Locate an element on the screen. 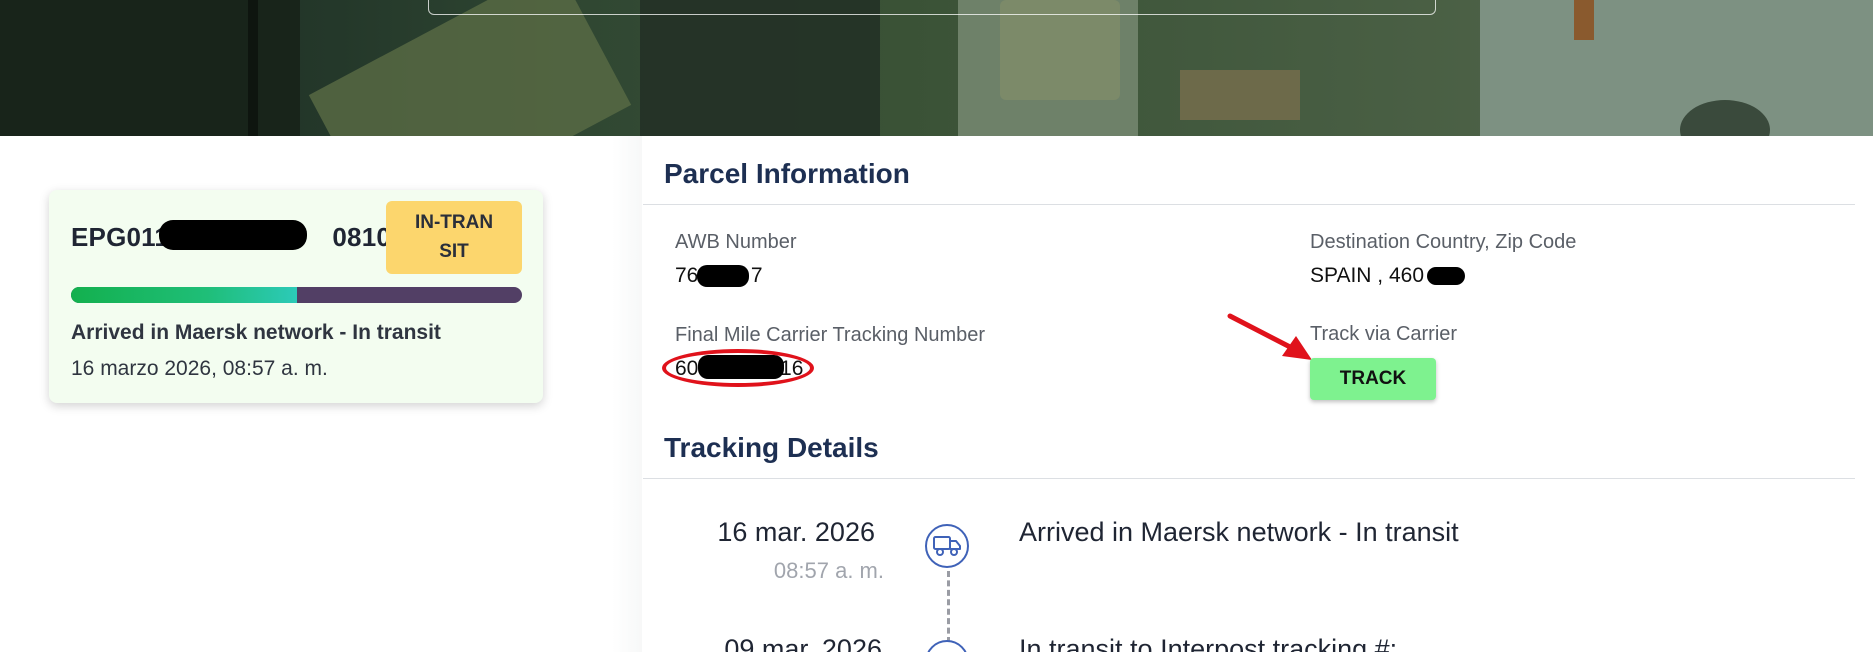 This screenshot has width=1873, height=652. column-divider is located at coordinates (627, 394).